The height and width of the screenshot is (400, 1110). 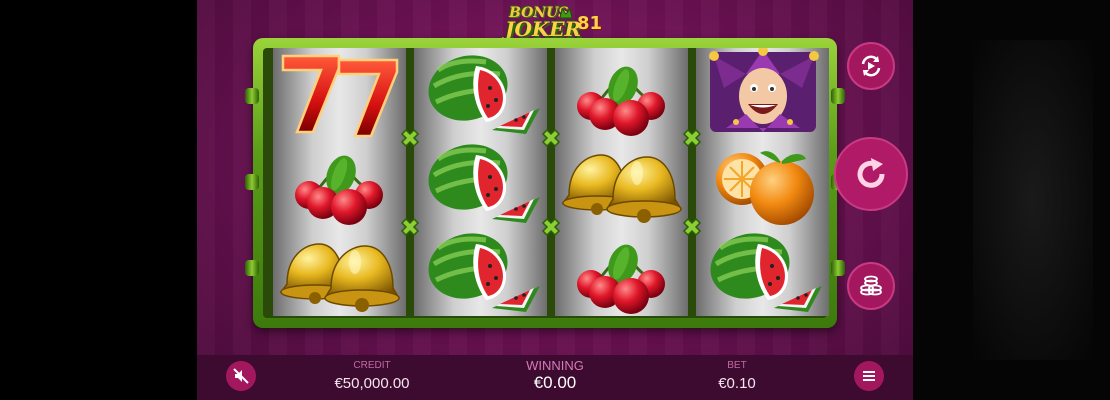 I want to click on menu-button, so click(x=869, y=376).